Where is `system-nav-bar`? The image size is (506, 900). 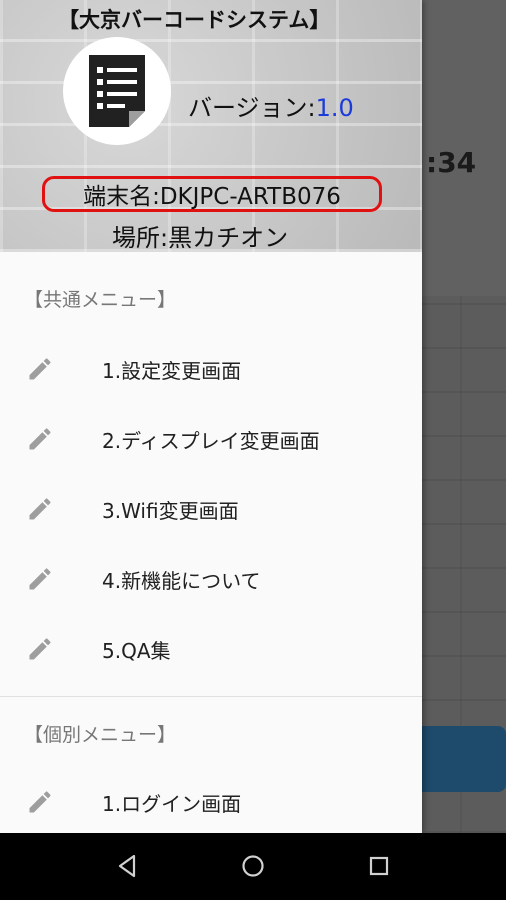
system-nav-bar is located at coordinates (253, 866).